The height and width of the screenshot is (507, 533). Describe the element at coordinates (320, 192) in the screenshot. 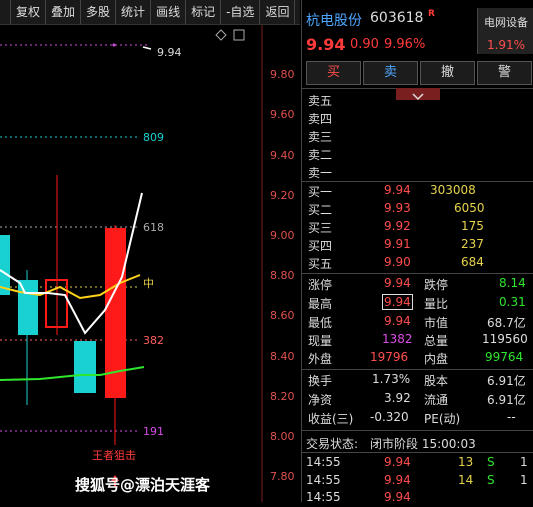

I see `bid-label: 买一` at that location.